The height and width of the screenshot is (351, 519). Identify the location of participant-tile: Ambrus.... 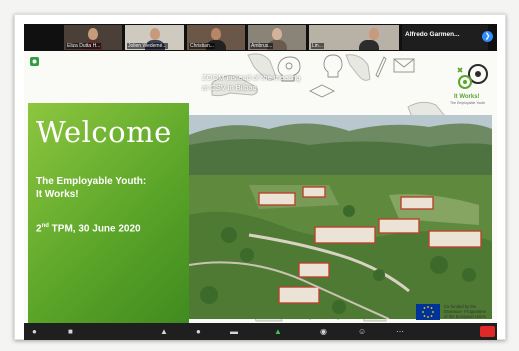
(277, 37).